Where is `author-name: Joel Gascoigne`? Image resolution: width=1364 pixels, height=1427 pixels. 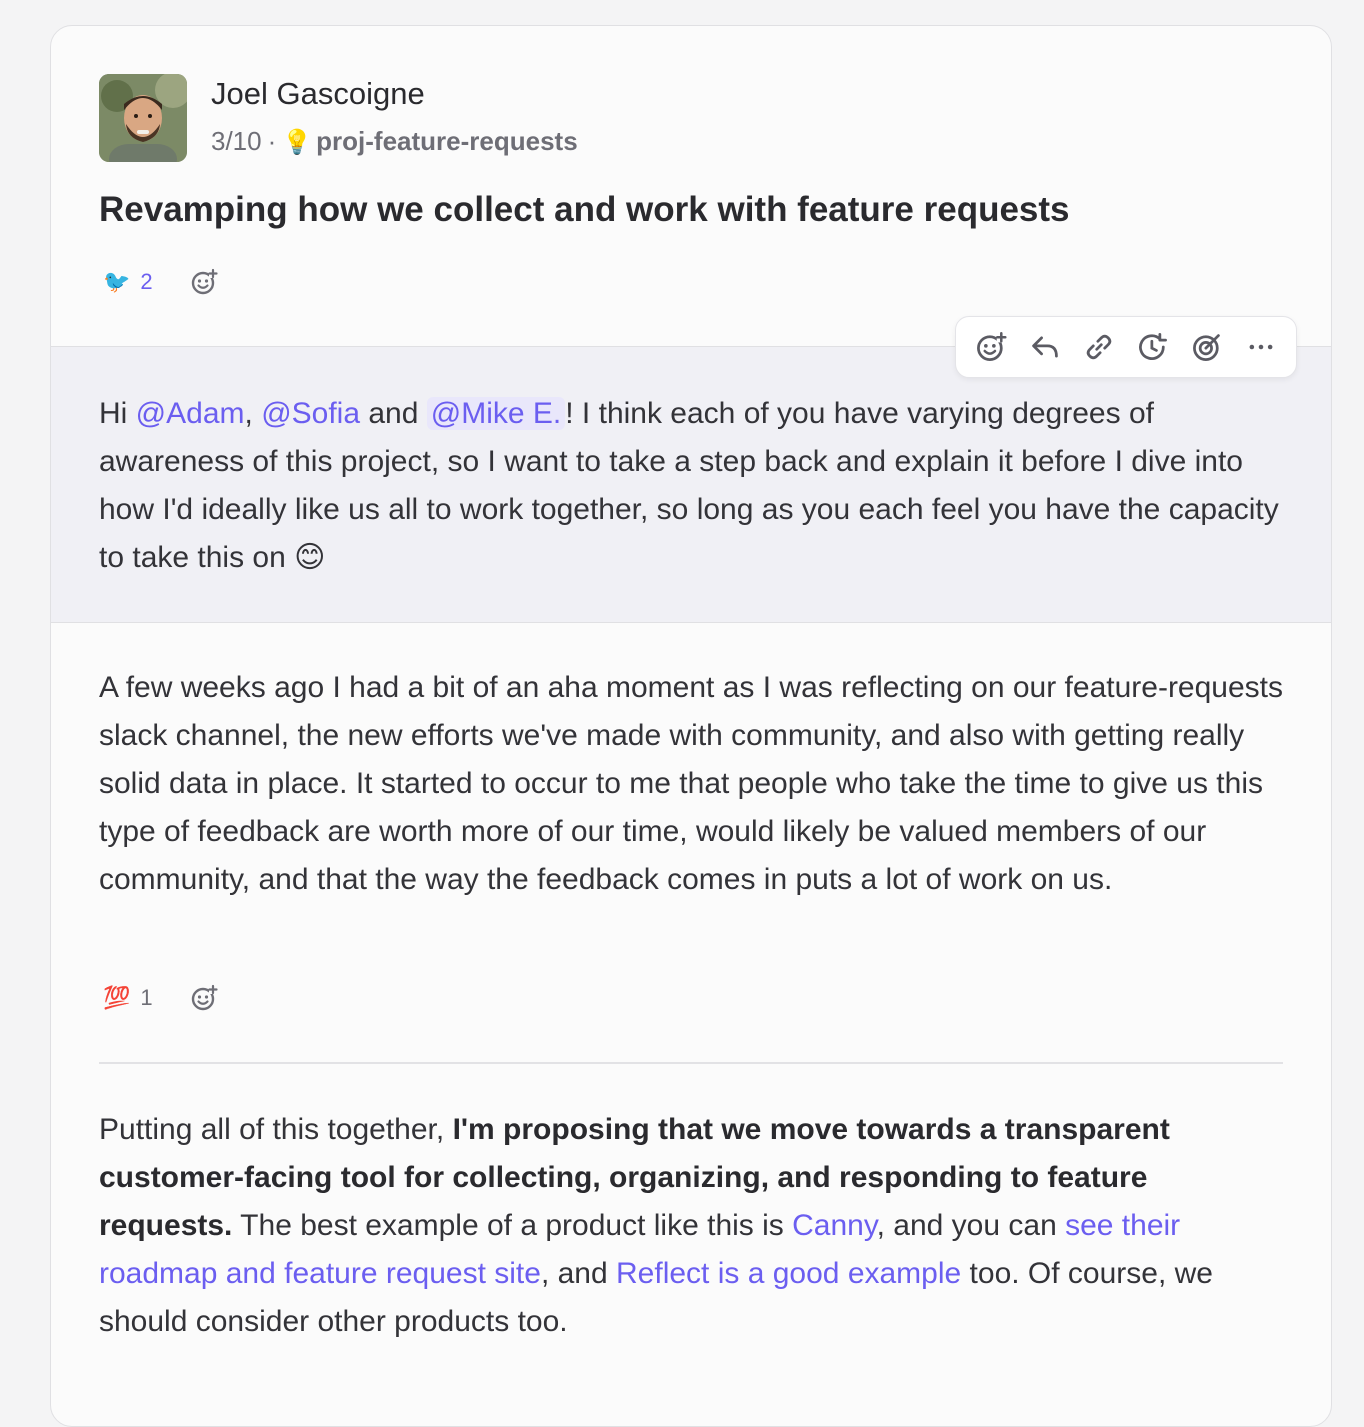
author-name: Joel Gascoigne is located at coordinates (318, 94).